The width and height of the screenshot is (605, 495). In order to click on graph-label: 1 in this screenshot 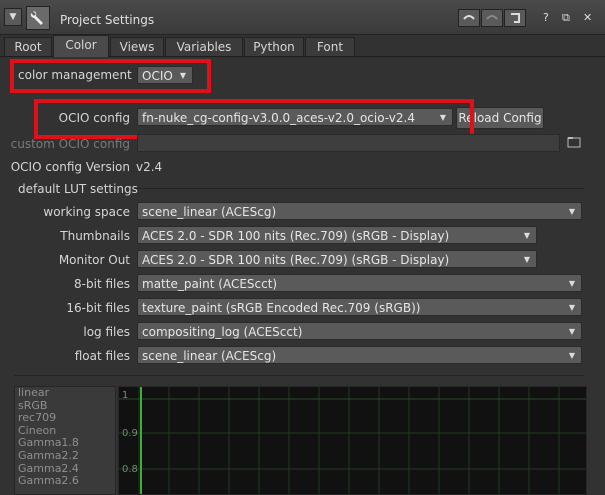, I will do `click(125, 395)`.